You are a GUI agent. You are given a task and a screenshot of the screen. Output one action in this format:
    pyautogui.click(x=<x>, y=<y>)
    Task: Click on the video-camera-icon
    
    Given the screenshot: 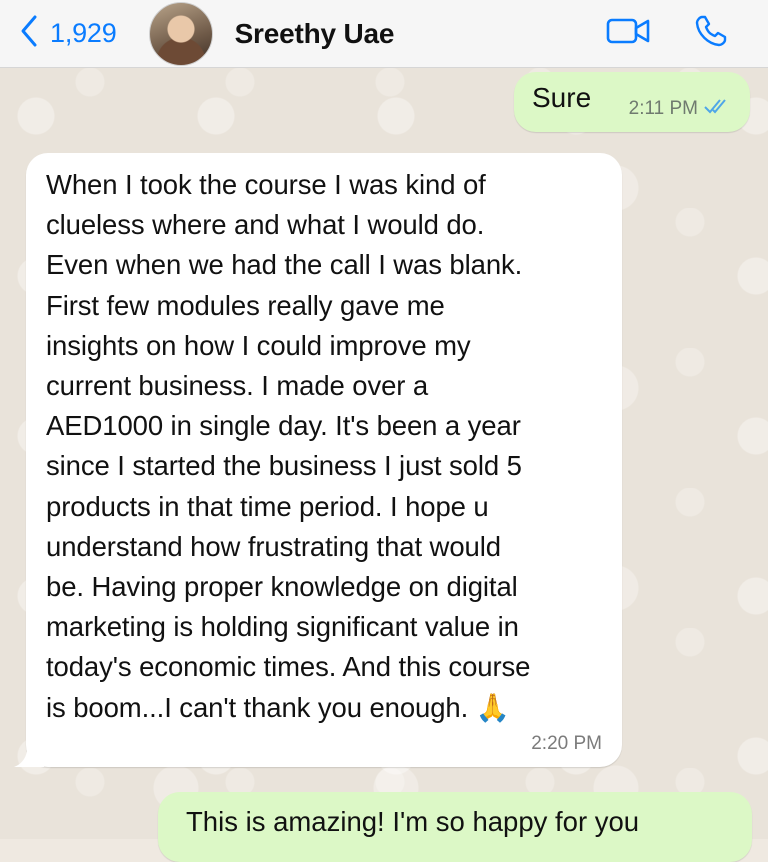 What is the action you would take?
    pyautogui.click(x=629, y=33)
    